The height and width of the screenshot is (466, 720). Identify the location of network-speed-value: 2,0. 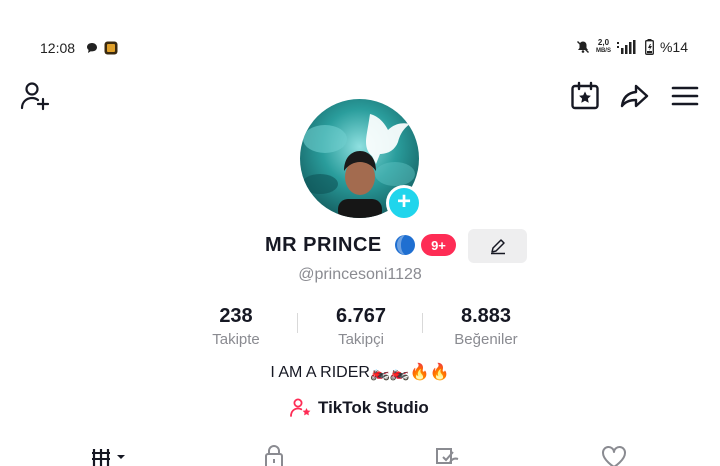
(603, 42).